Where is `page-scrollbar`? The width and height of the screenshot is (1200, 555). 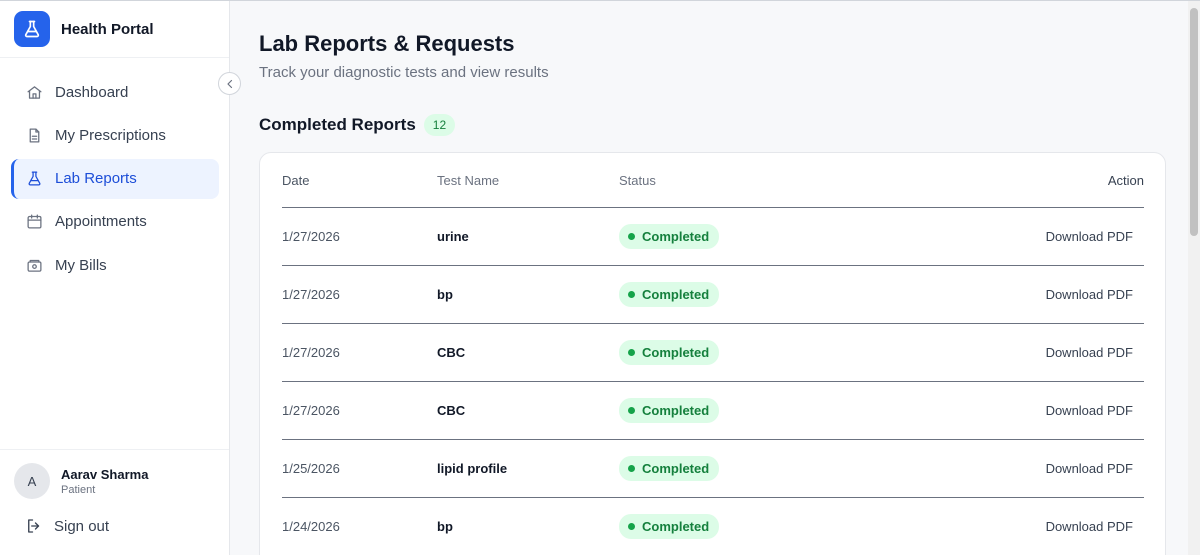
page-scrollbar is located at coordinates (1194, 277).